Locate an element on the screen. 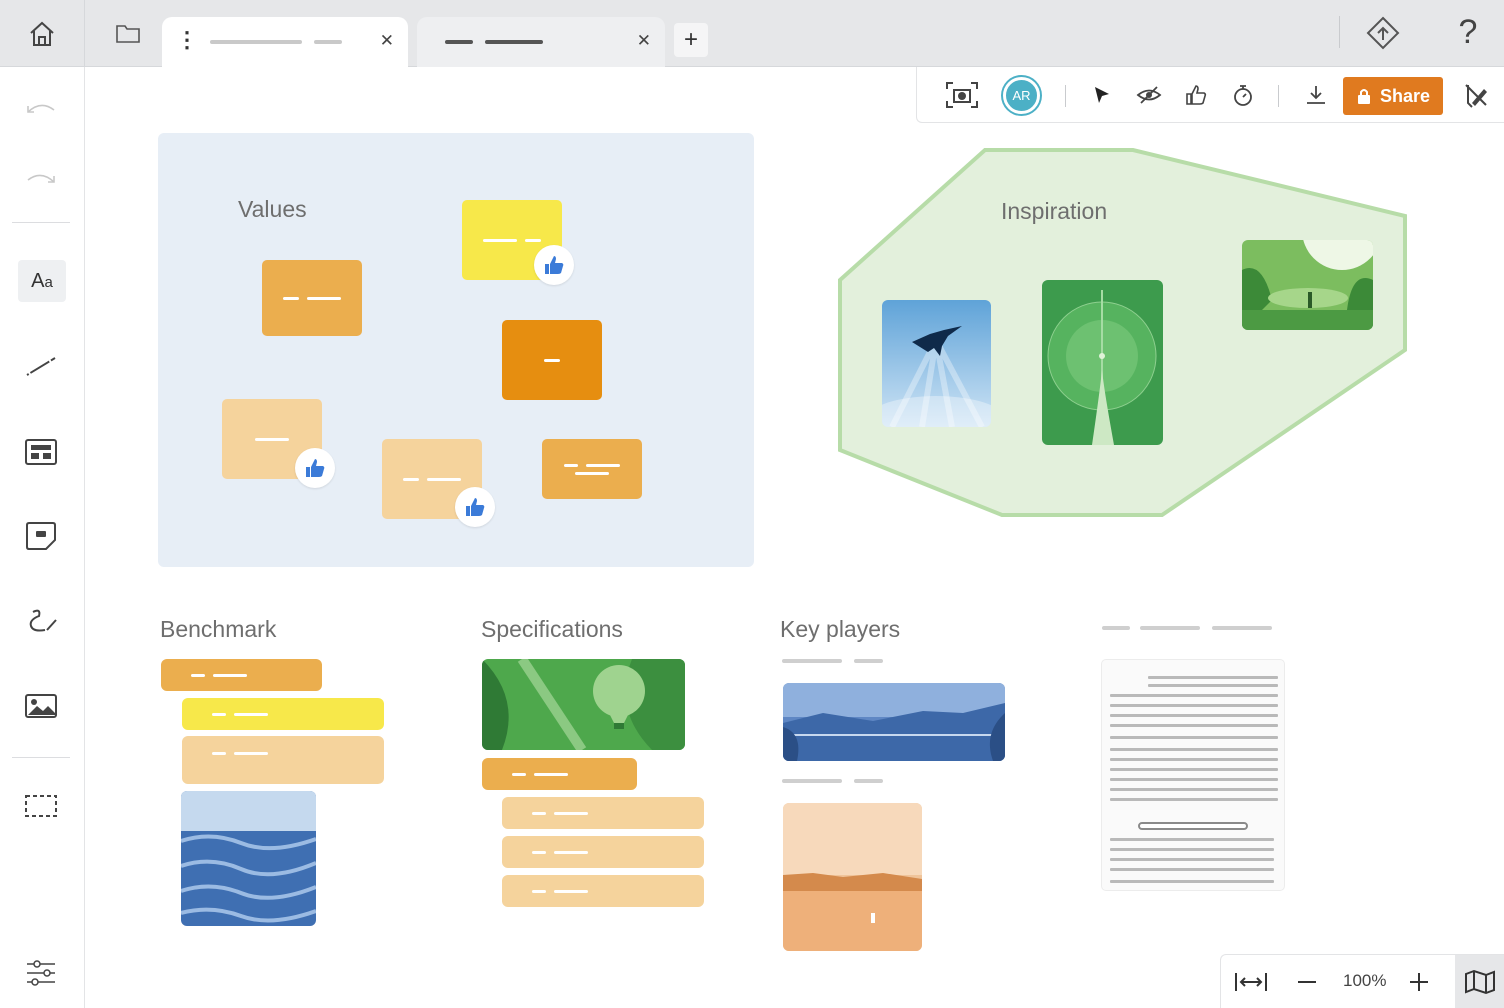 The image size is (1504, 1008). zoom-in-icon is located at coordinates (1419, 982).